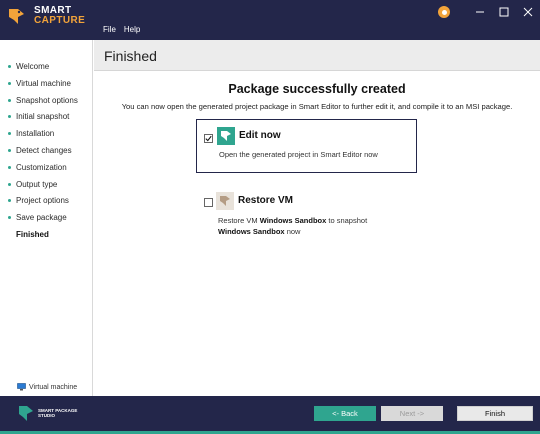 This screenshot has width=540, height=434. What do you see at coordinates (226, 136) in the screenshot?
I see `smart-editor-icon` at bounding box center [226, 136].